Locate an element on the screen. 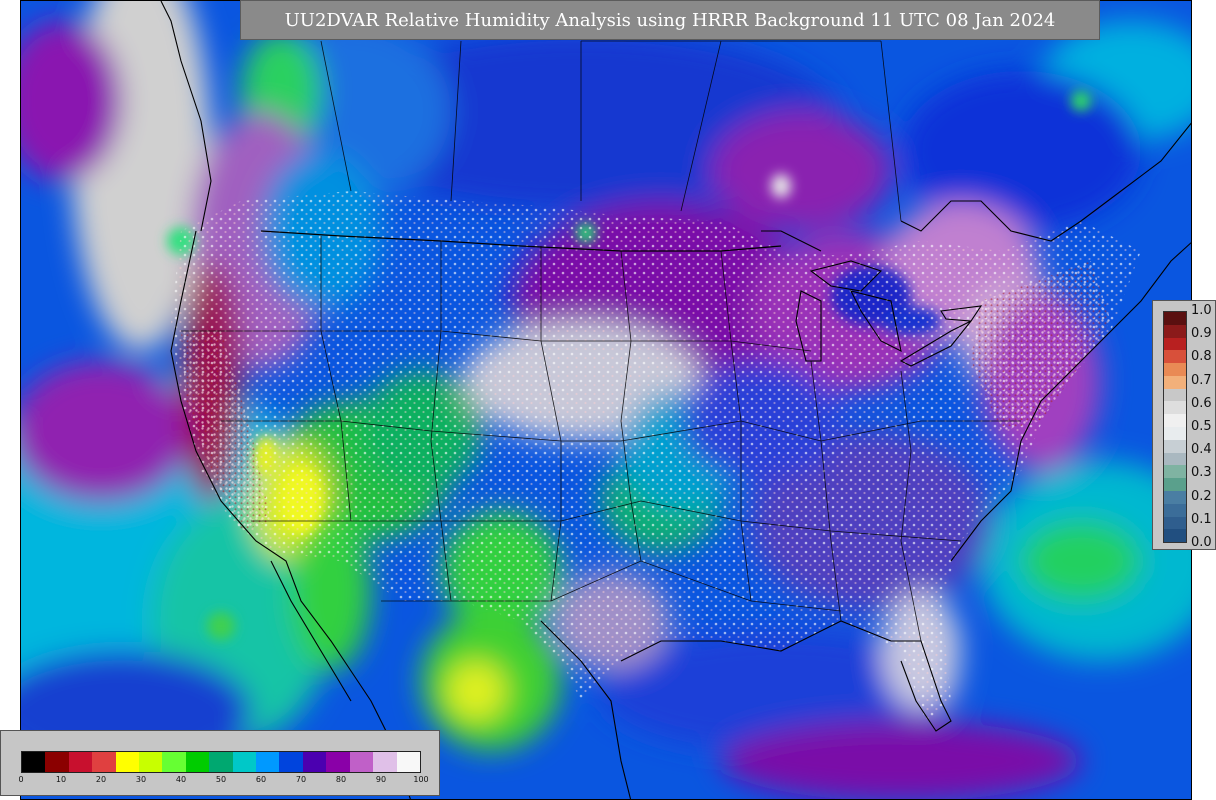  rh-colorbar-tick-label: 80 is located at coordinates (341, 779).